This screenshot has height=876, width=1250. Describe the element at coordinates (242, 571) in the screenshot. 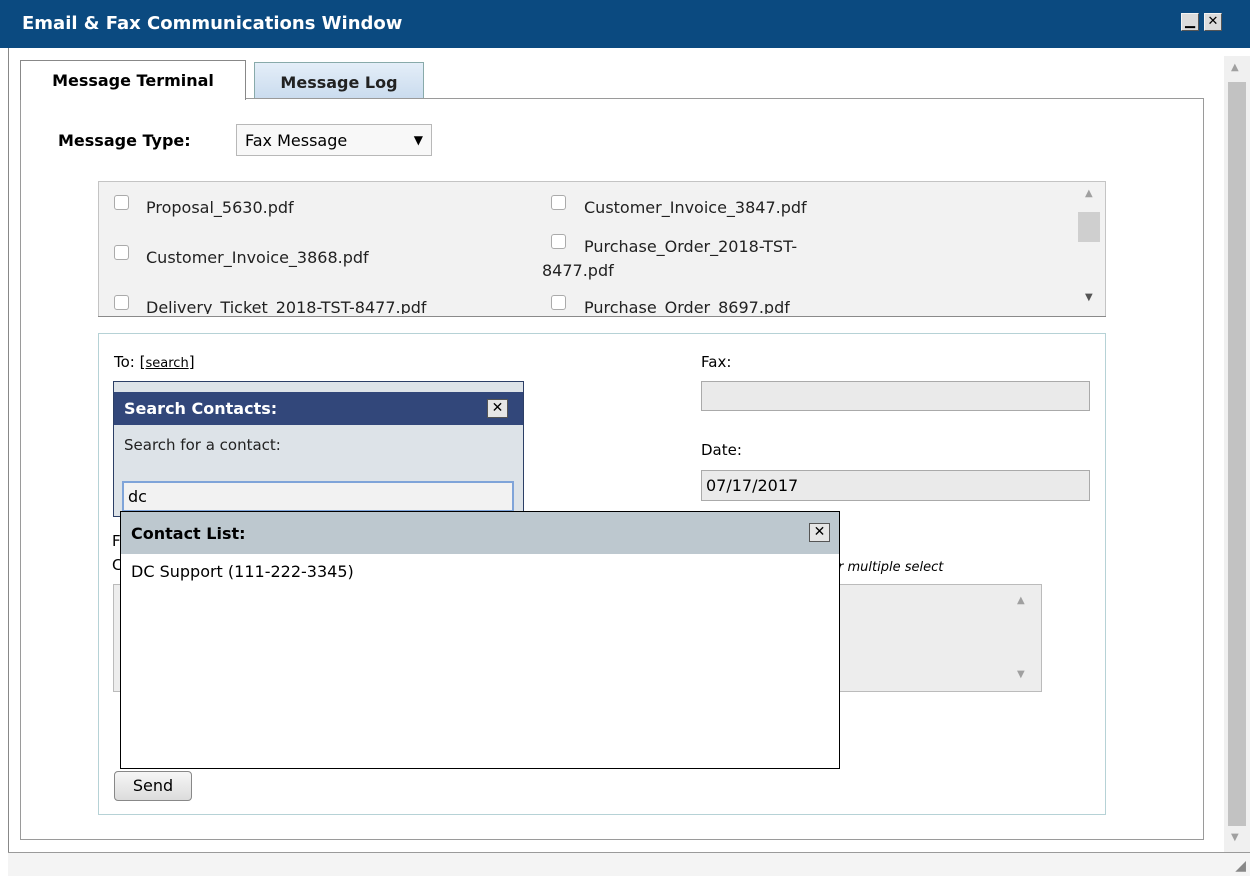

I see `contact-list-item: DC Support (111-222-3345)` at that location.